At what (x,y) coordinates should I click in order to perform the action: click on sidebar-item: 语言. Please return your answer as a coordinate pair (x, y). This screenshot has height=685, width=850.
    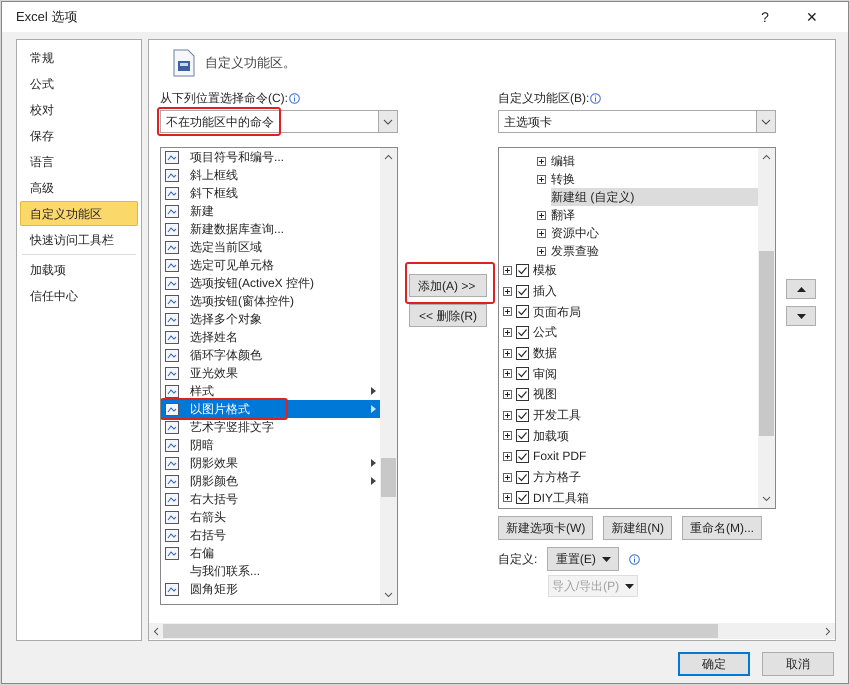
    Looking at the image, I should click on (79, 161).